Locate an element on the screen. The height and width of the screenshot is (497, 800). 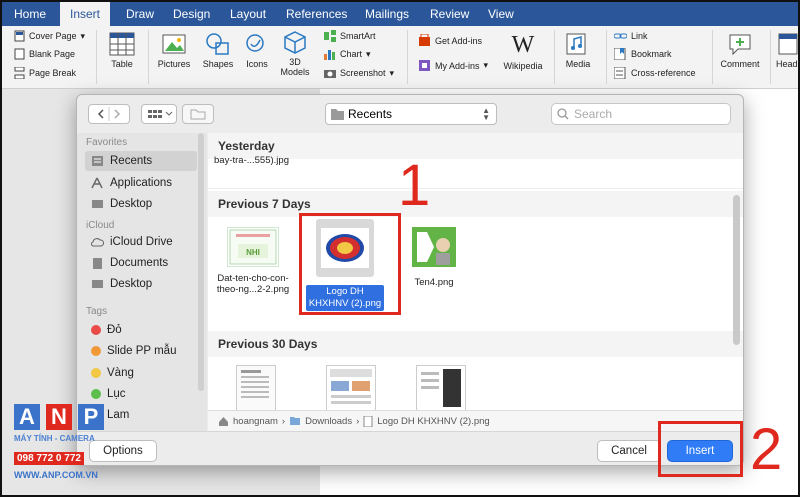
comment-button: Comment is located at coordinates (740, 50).